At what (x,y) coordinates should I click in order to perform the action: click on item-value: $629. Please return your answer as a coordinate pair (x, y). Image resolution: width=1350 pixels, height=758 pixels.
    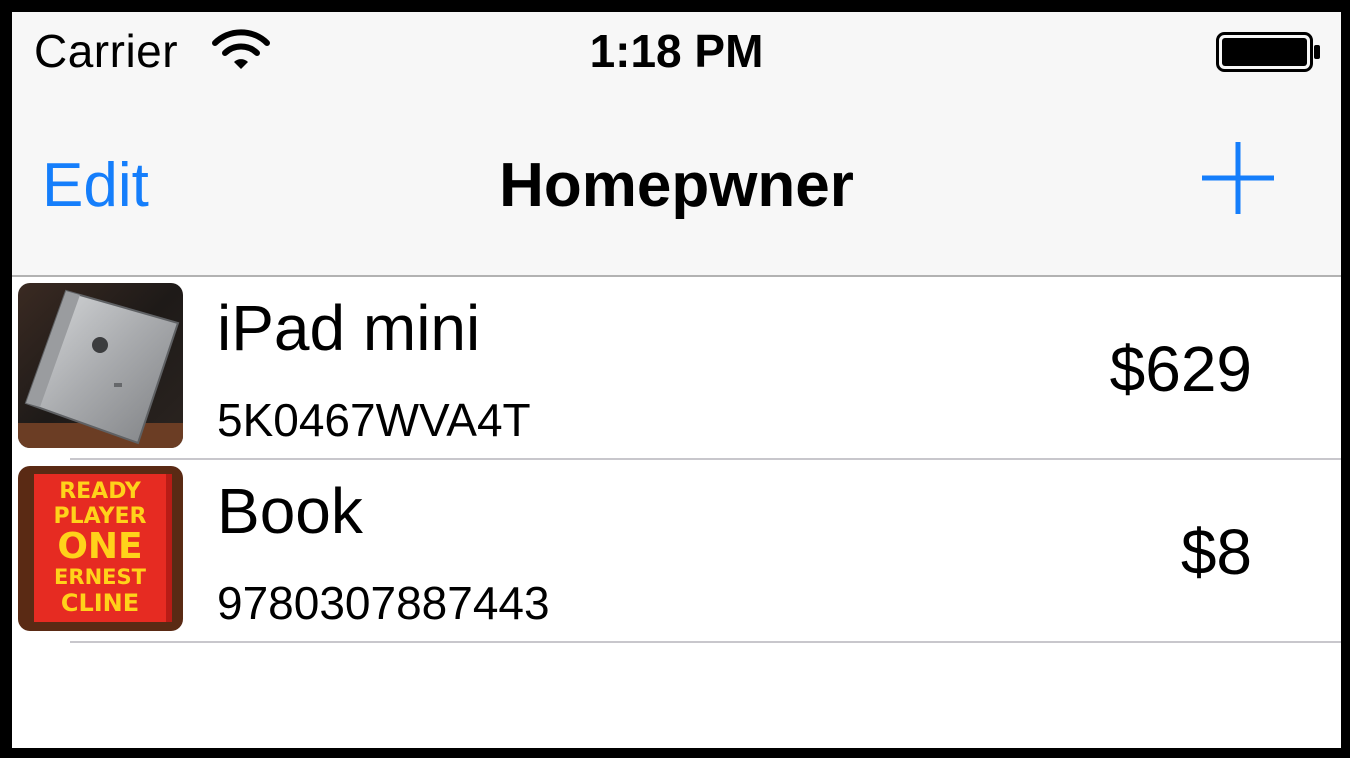
    Looking at the image, I should click on (1180, 369).